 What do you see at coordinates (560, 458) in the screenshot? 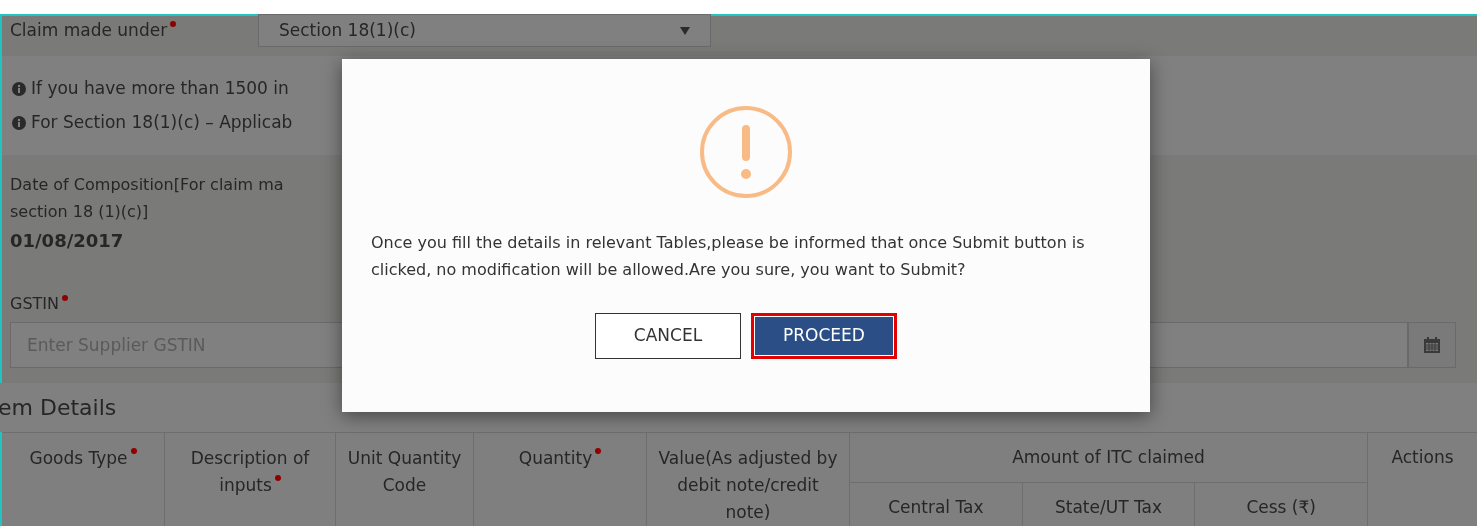
I see `column-header: Quantity` at bounding box center [560, 458].